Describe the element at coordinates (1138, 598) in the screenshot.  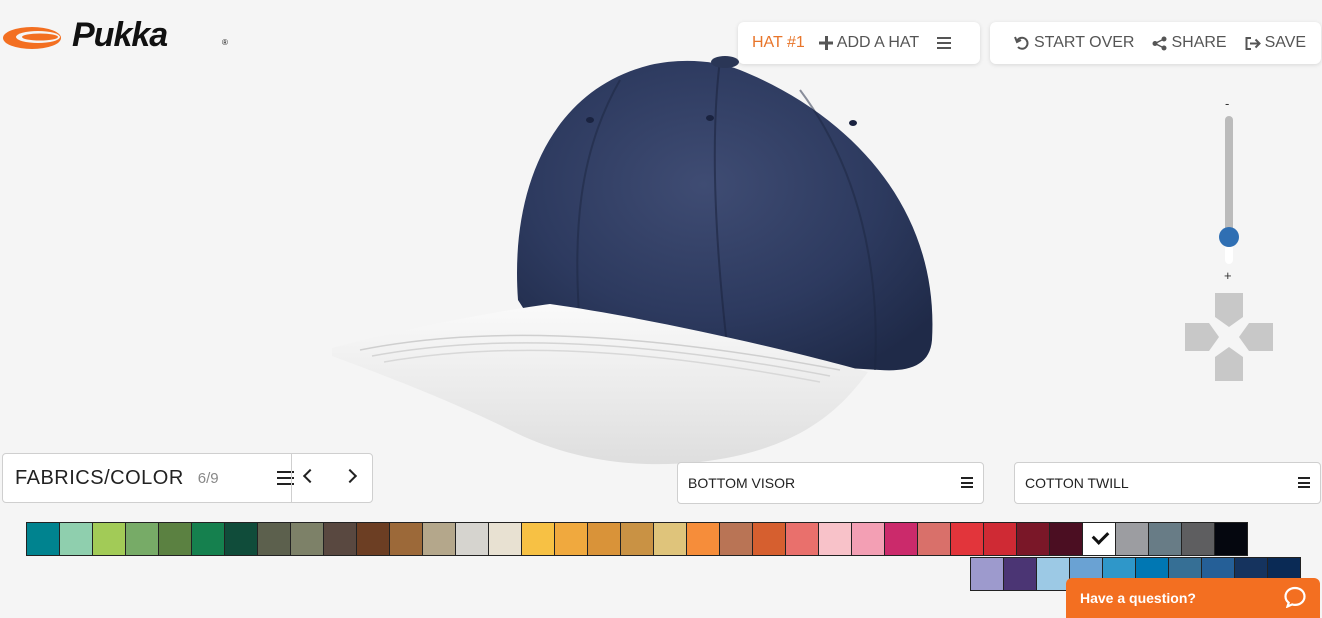
I see `chat-label: Have a question?` at that location.